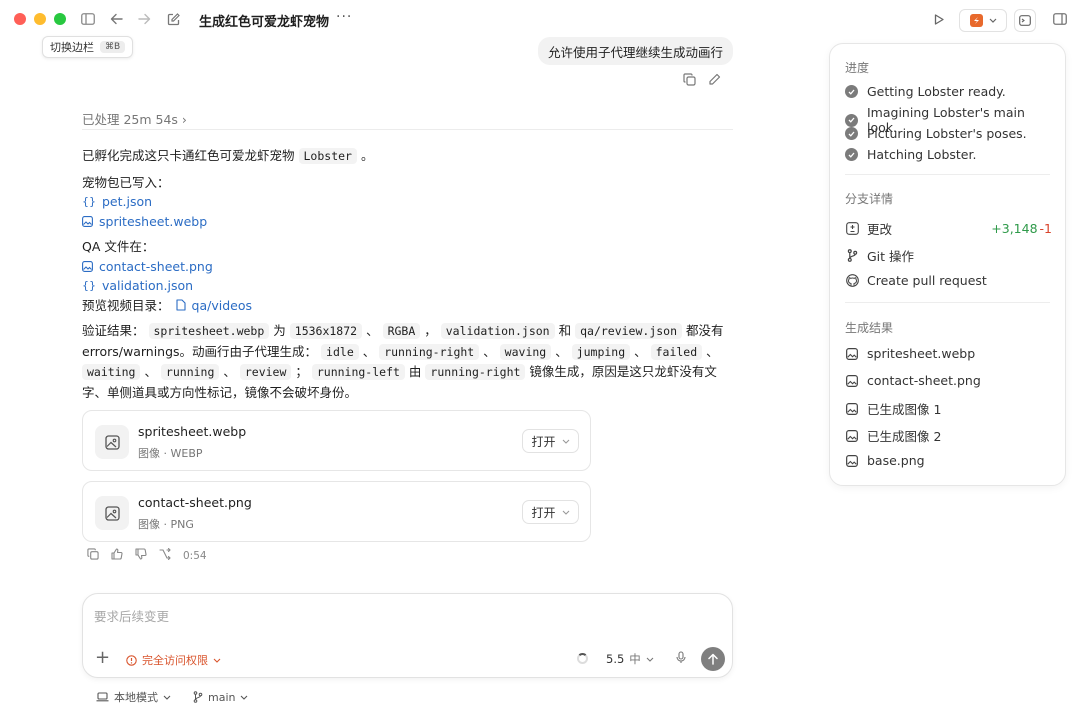 This screenshot has height=717, width=1080. Describe the element at coordinates (407, 202) in the screenshot. I see `file-link-pet-json: {} pet.json` at that location.